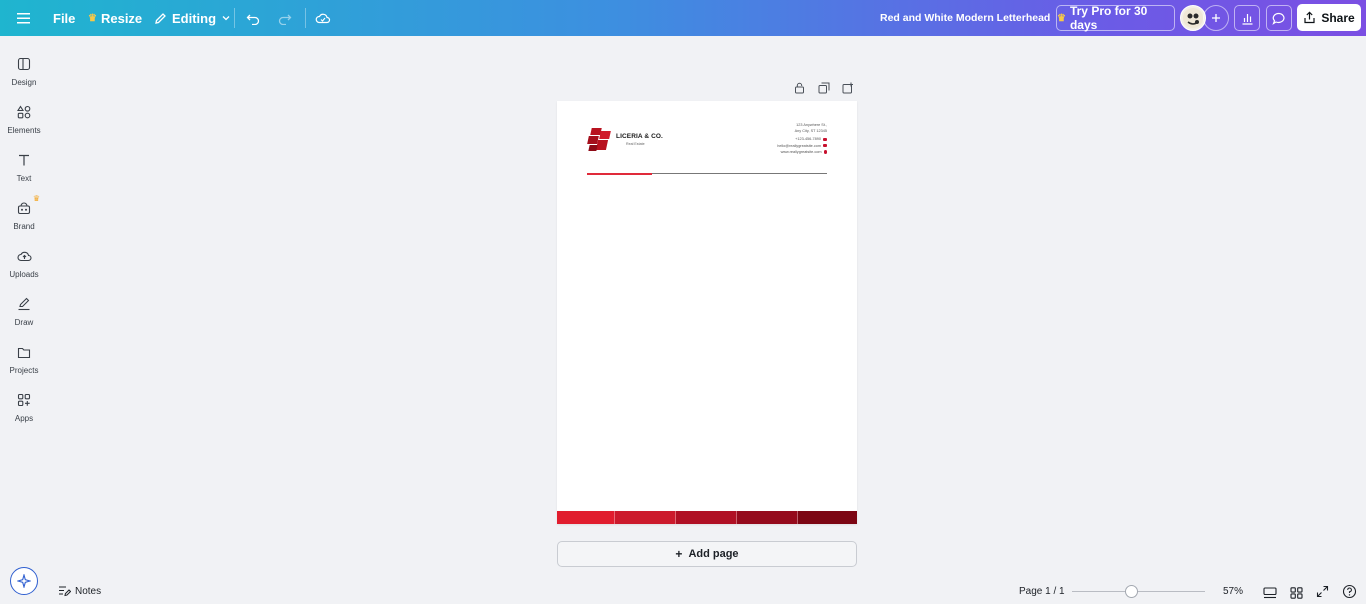 The width and height of the screenshot is (1366, 604). What do you see at coordinates (825, 139) in the screenshot?
I see `phone-icon` at bounding box center [825, 139].